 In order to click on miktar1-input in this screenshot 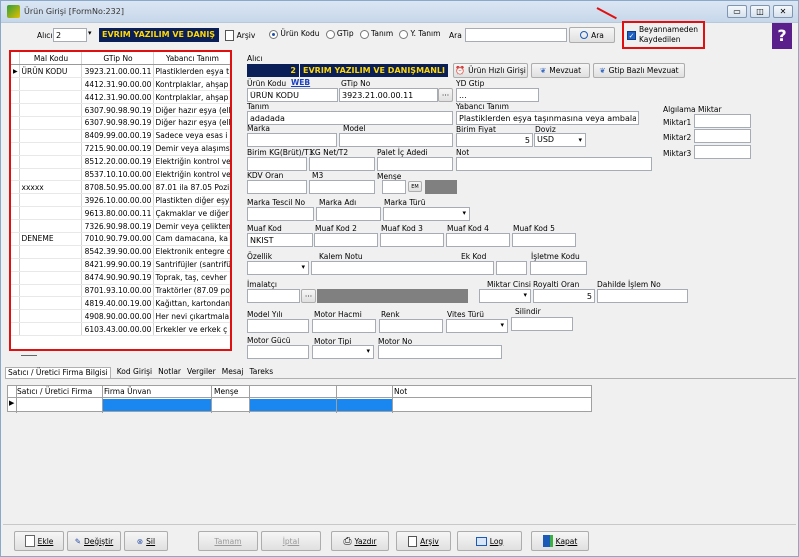, I will do `click(722, 121)`.